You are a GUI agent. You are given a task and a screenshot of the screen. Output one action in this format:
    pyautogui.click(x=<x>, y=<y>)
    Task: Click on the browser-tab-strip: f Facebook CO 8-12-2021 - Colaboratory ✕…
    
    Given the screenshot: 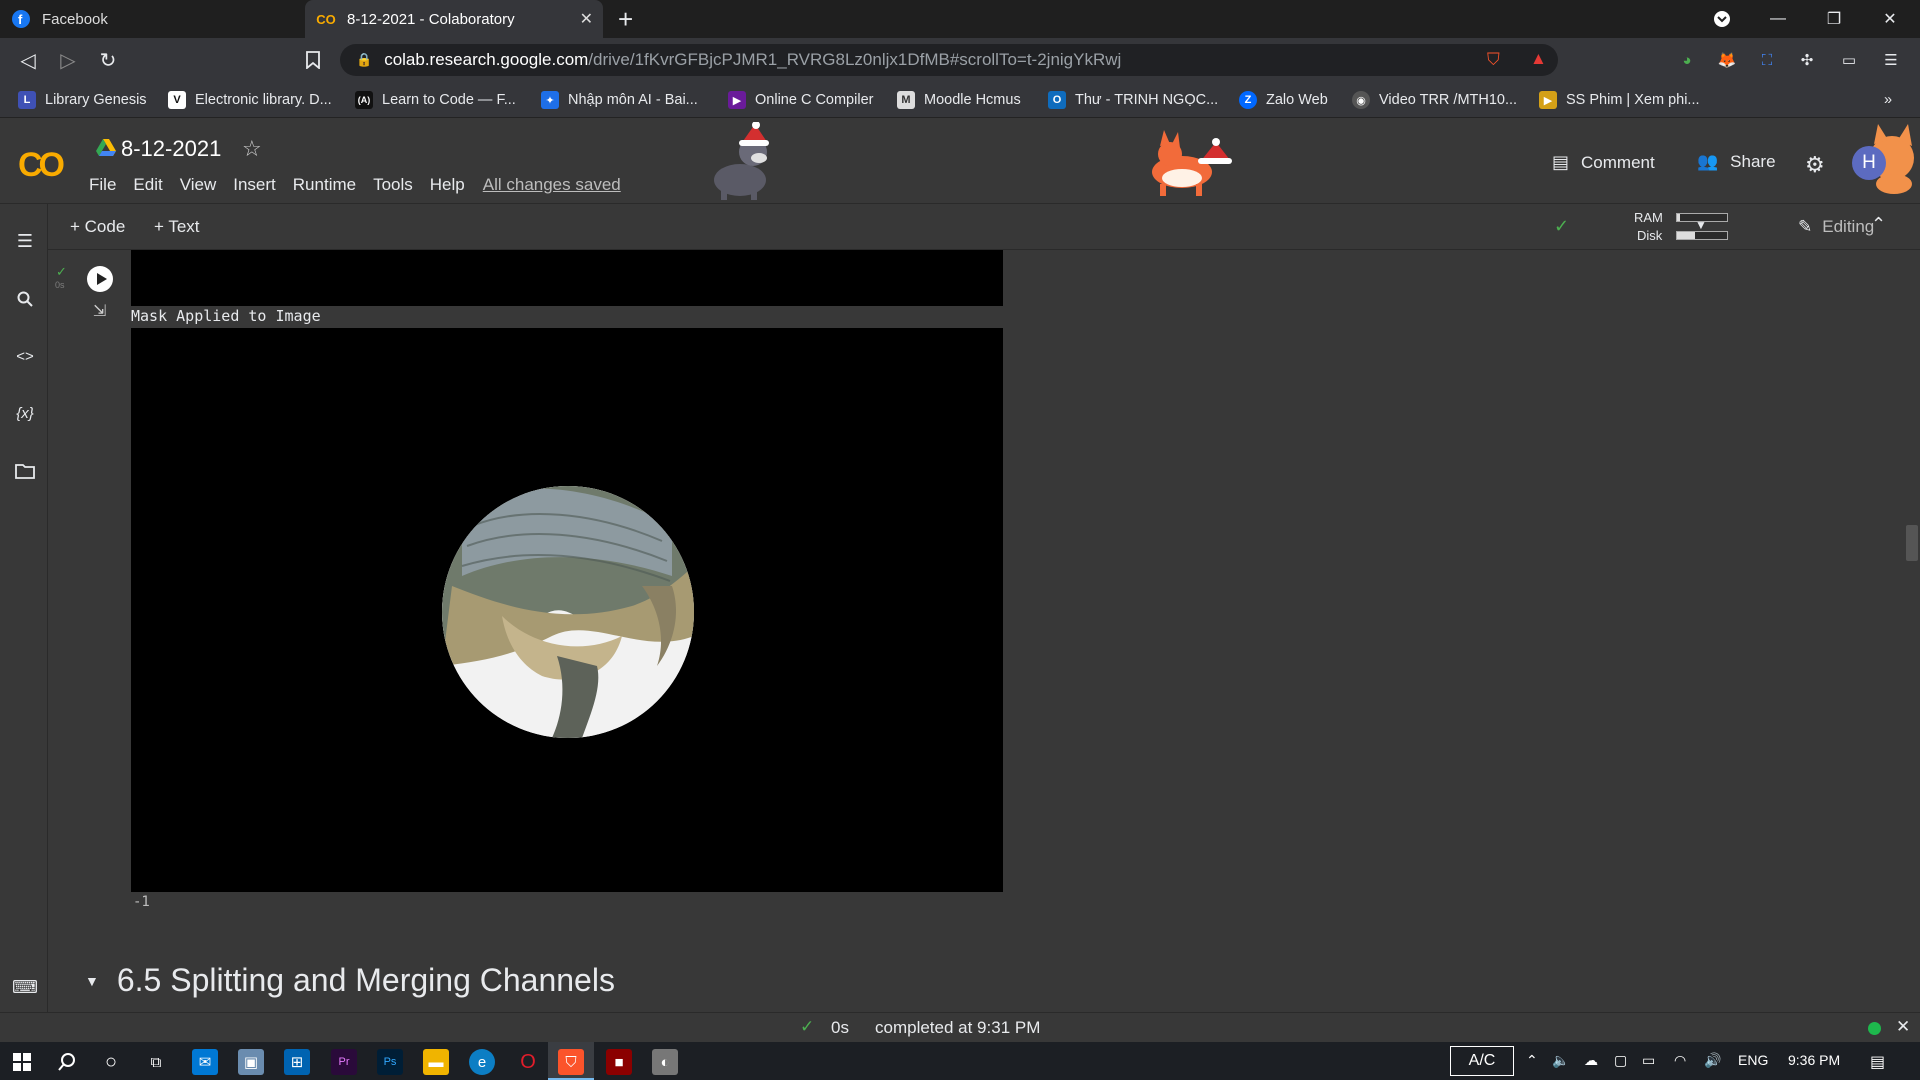 What is the action you would take?
    pyautogui.click(x=960, y=19)
    